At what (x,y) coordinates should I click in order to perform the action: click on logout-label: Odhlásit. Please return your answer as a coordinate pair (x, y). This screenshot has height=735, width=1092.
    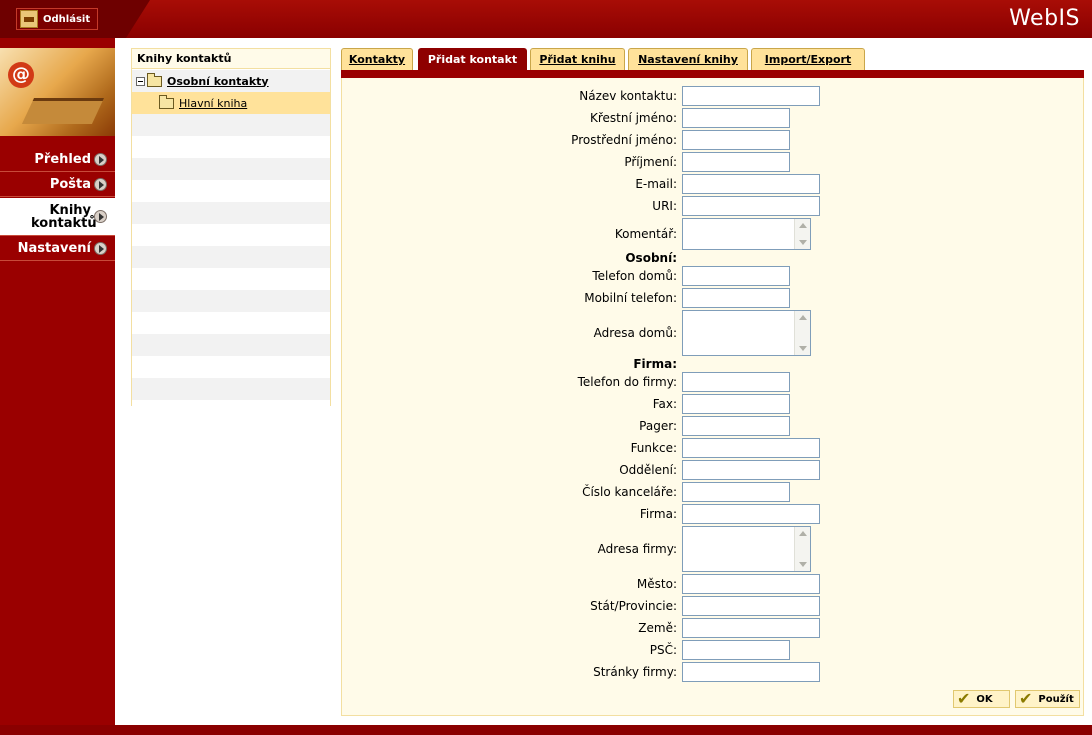
    Looking at the image, I should click on (67, 19).